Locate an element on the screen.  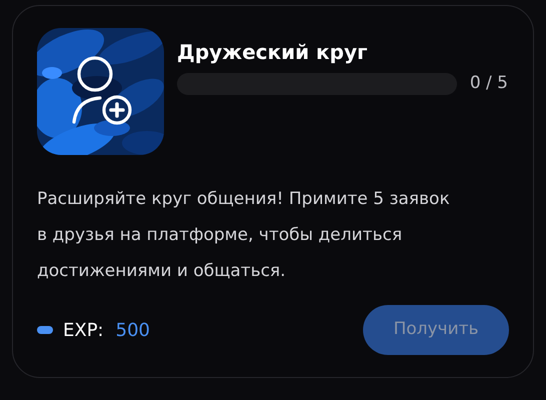
achievement-title: Дружеский круг is located at coordinates (272, 52).